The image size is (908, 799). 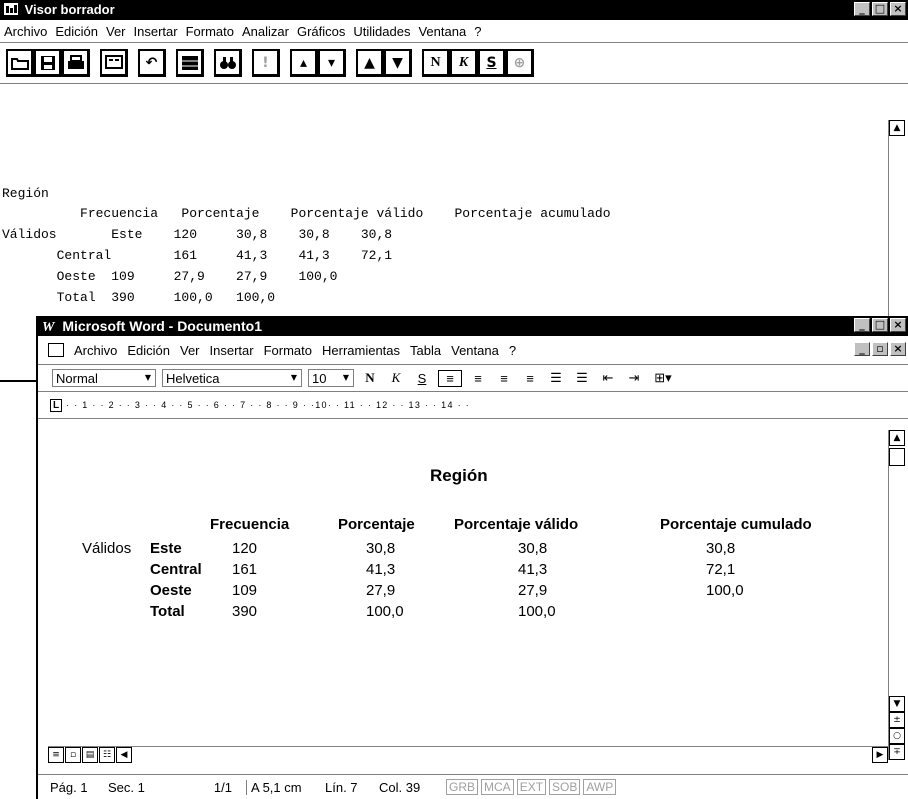 What do you see at coordinates (266, 63) in the screenshot?
I see `info-icon: !` at bounding box center [266, 63].